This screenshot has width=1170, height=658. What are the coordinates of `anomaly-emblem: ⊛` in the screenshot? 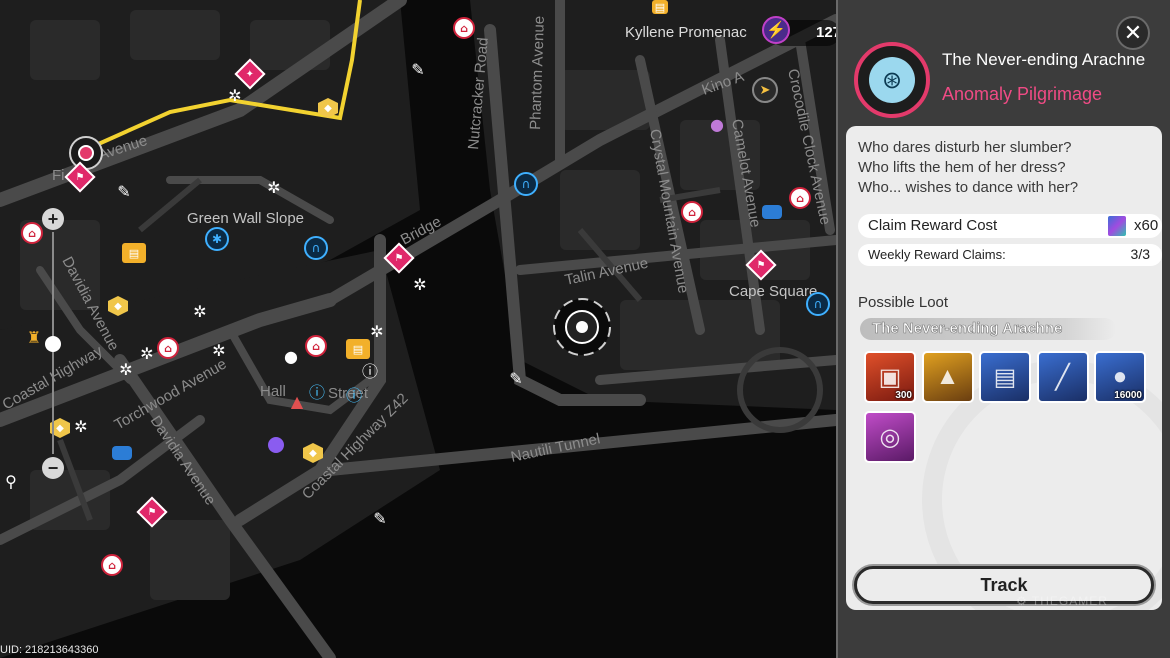 It's located at (892, 80).